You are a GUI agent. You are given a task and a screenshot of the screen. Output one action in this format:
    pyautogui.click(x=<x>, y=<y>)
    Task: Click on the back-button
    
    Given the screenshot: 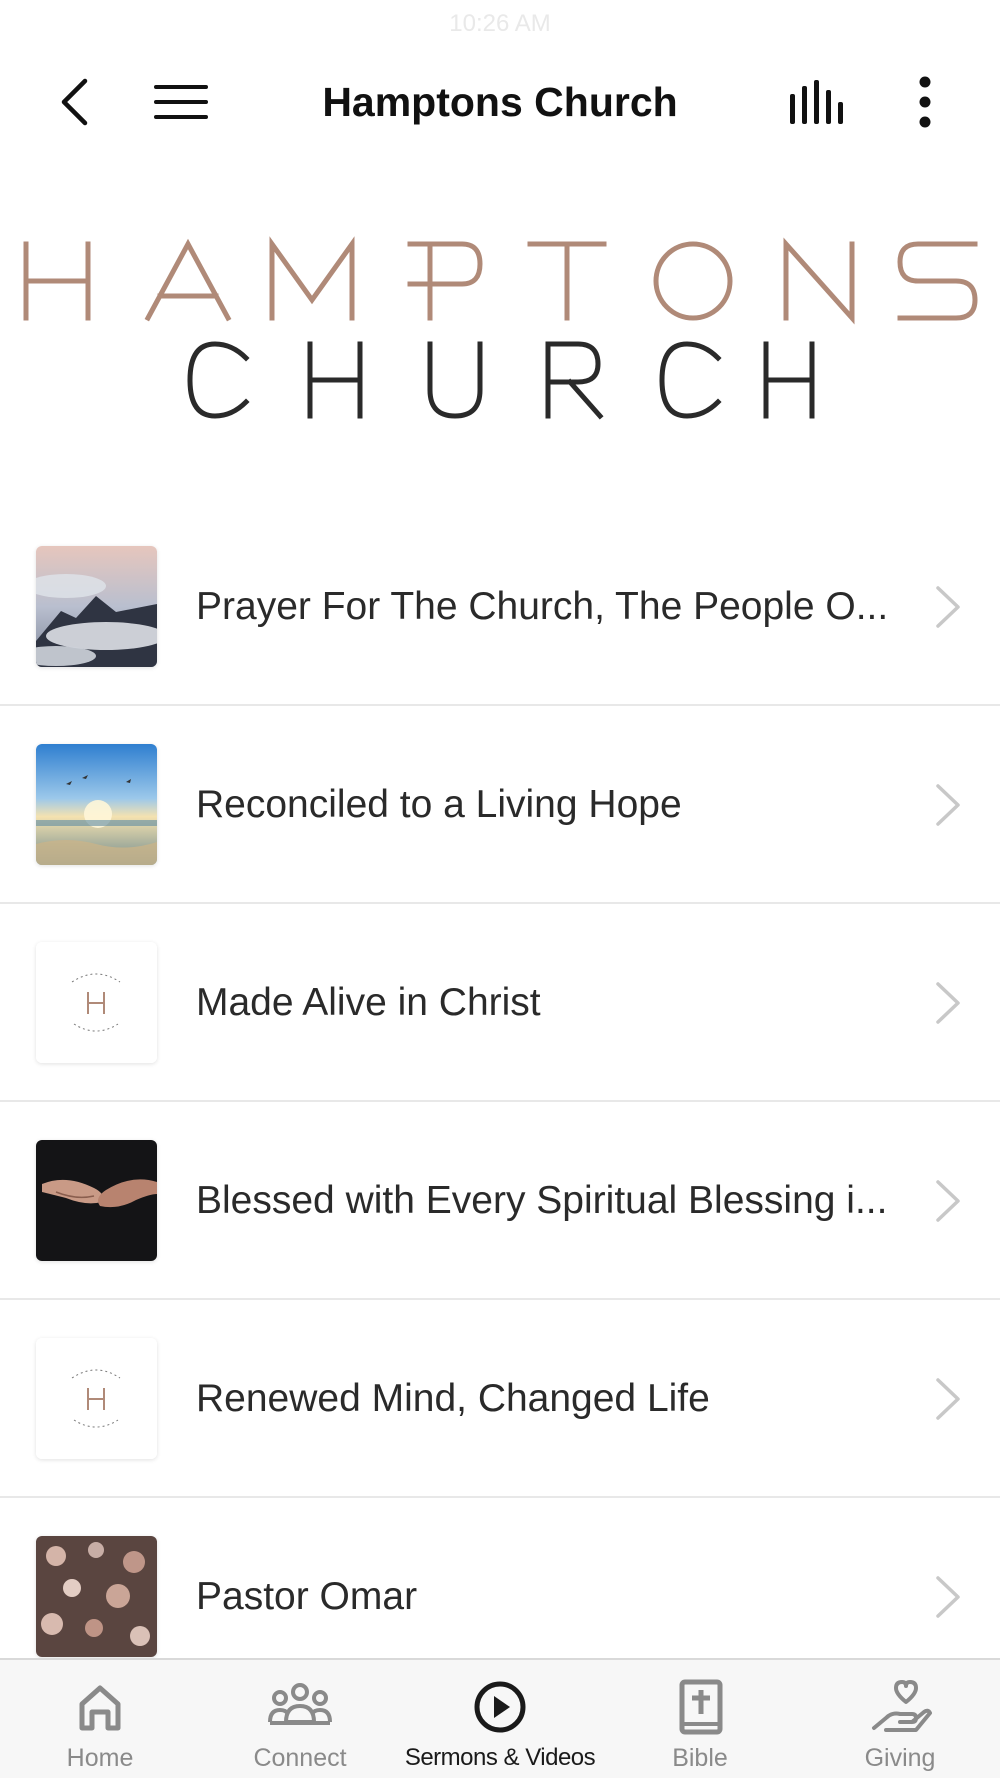 What is the action you would take?
    pyautogui.click(x=74, y=102)
    